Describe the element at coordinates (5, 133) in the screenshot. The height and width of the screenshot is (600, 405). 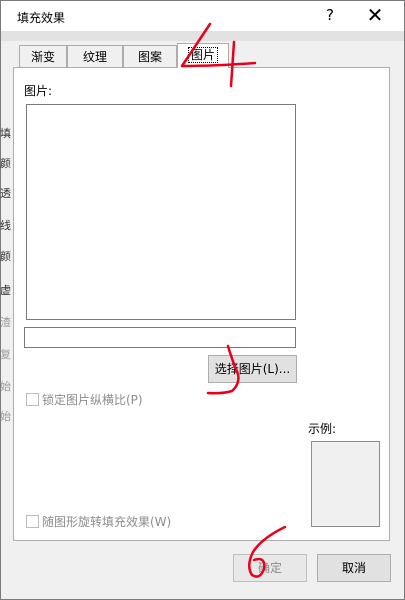
I see `background-letter: 填` at that location.